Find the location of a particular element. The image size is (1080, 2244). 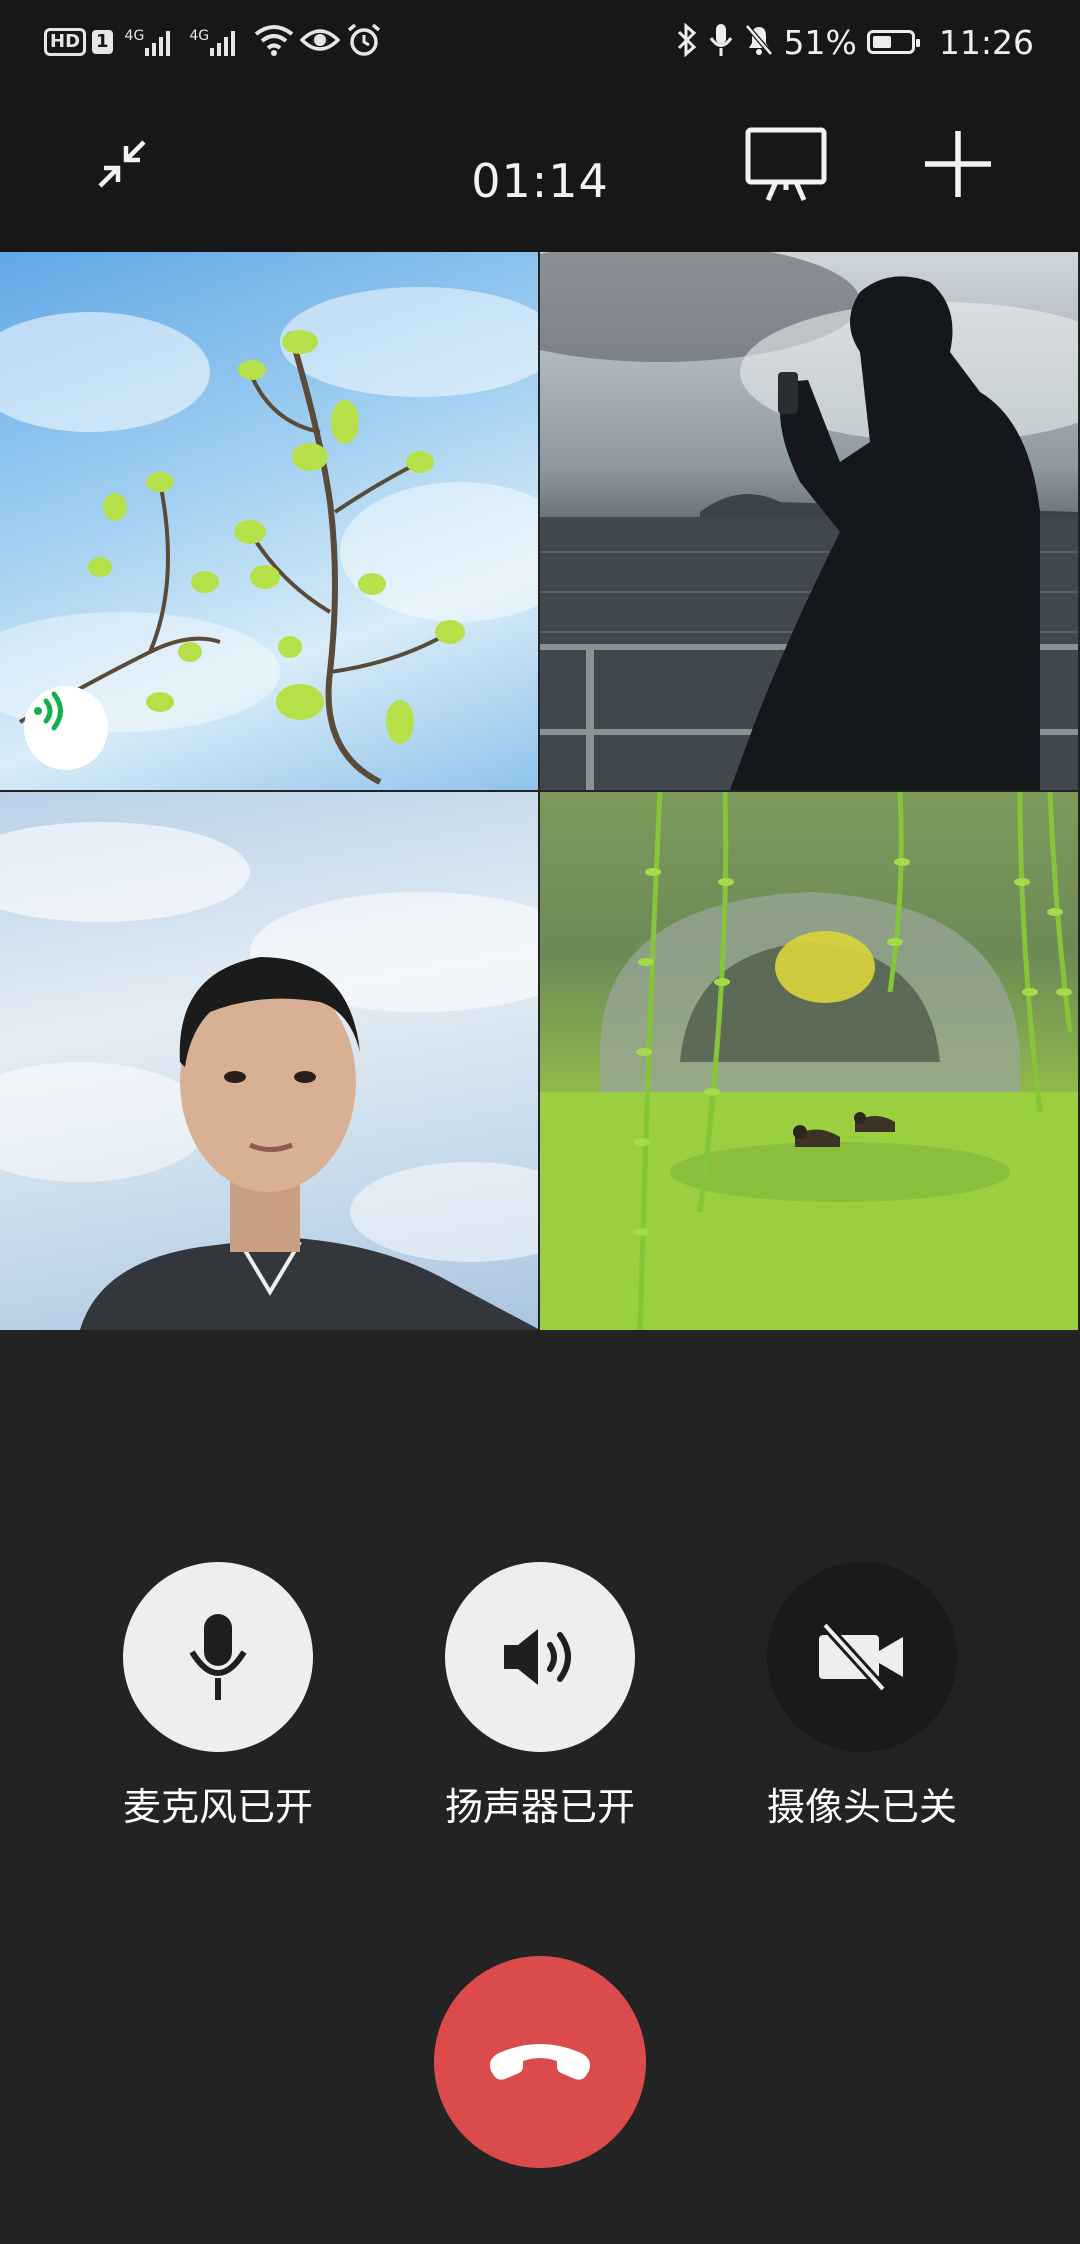

status-right: 51% 11:26 is located at coordinates (855, 42).